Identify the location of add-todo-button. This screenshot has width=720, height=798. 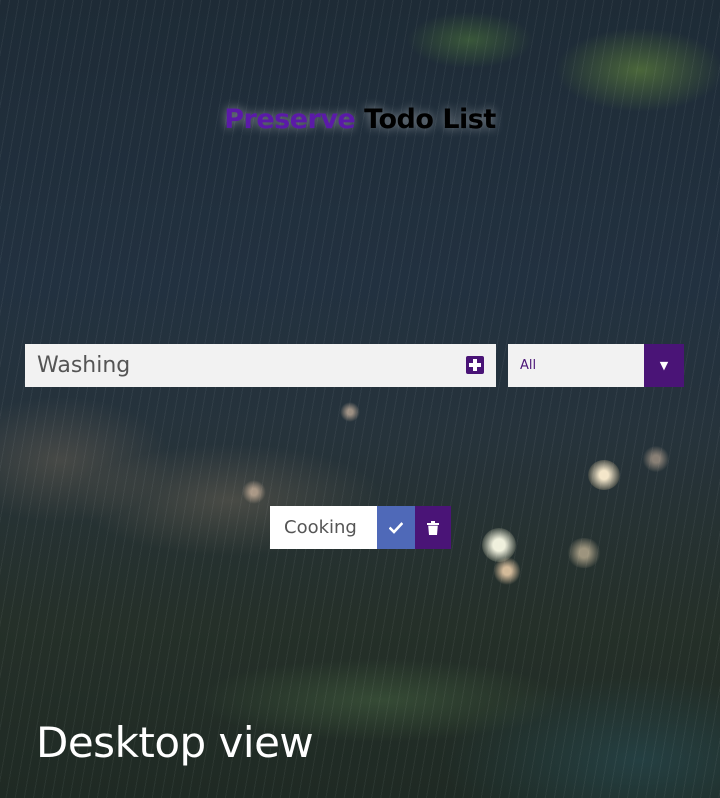
(475, 365).